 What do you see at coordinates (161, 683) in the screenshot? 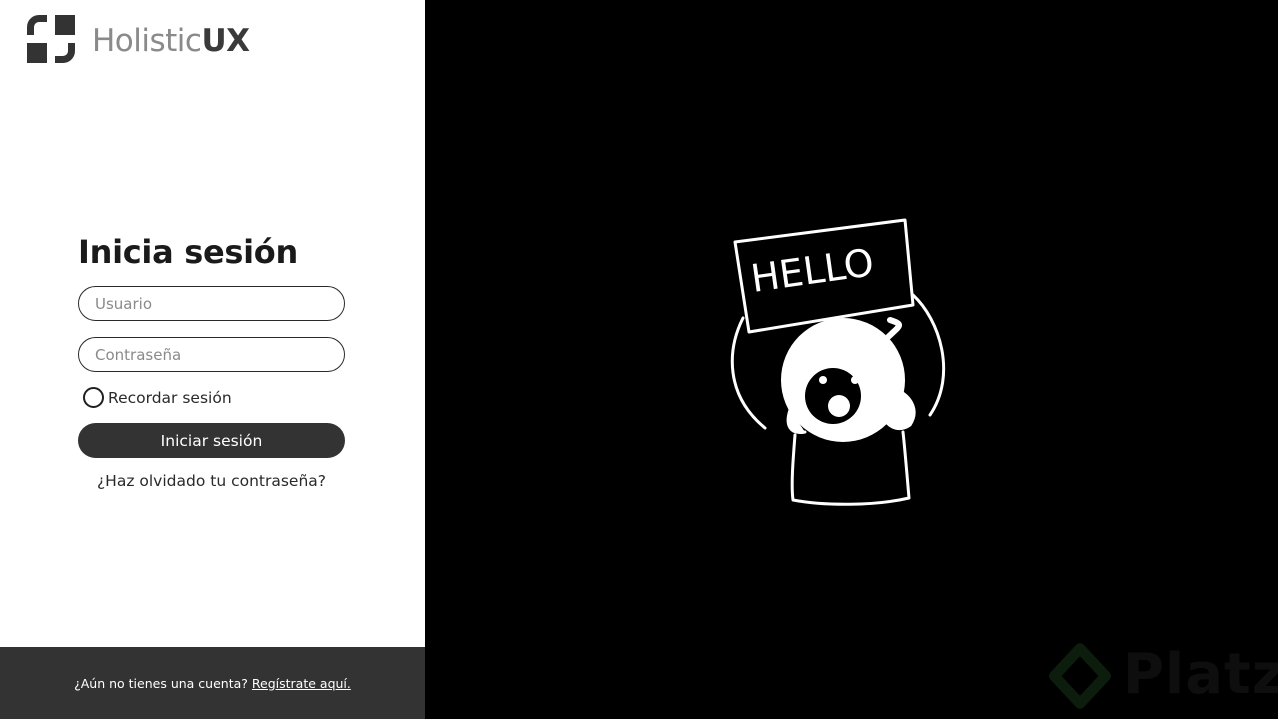
I see `register-question: ¿Aún no tienes una cuenta?` at bounding box center [161, 683].